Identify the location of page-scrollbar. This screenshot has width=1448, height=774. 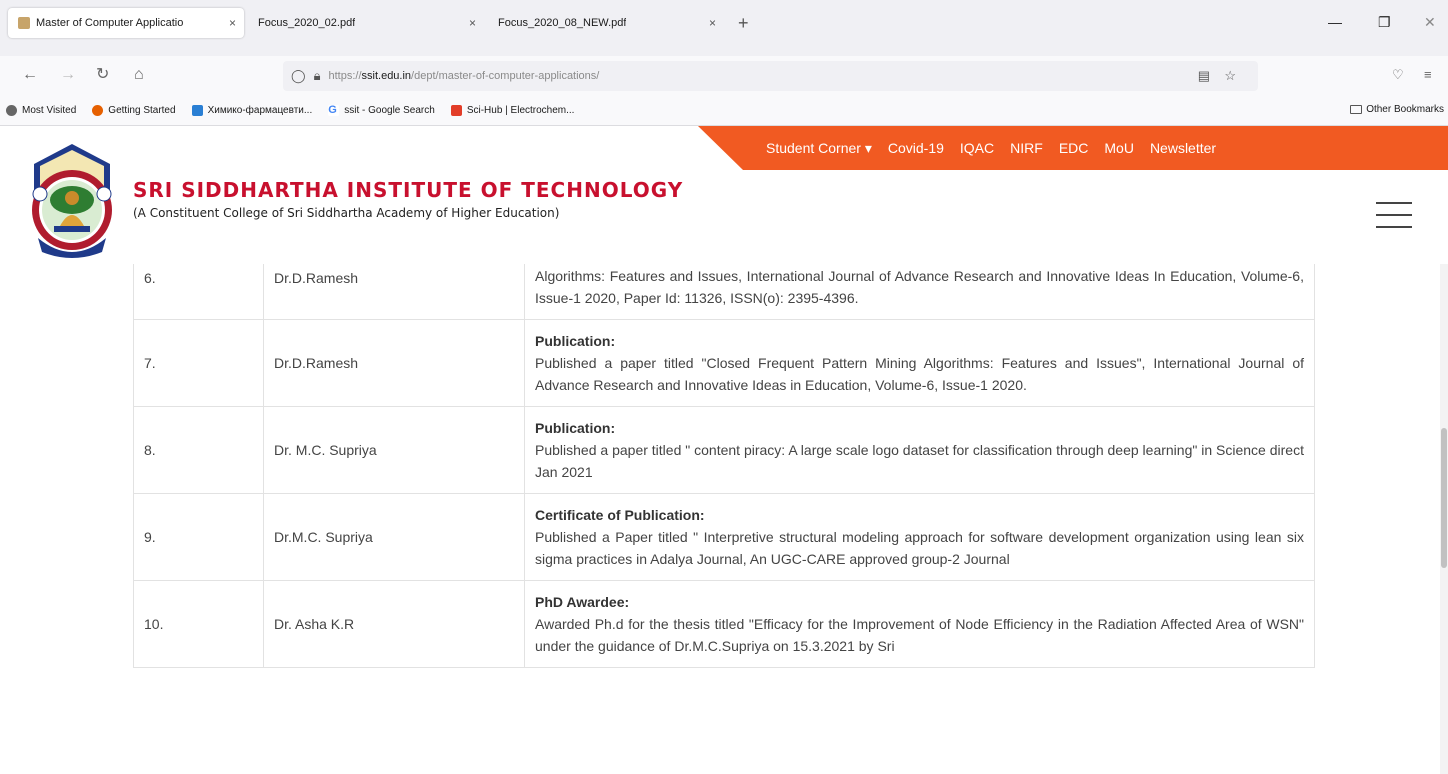
(1444, 519).